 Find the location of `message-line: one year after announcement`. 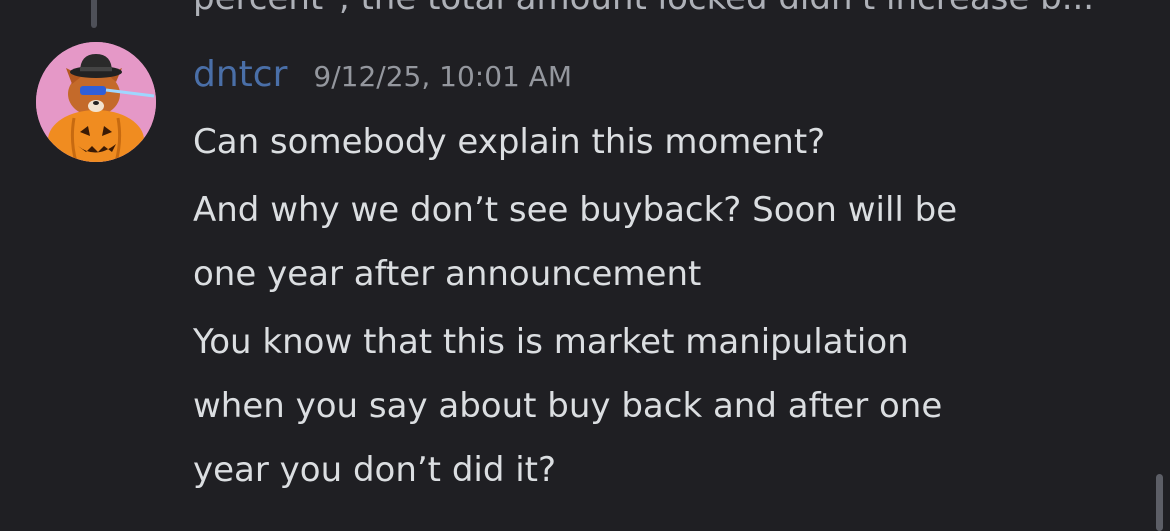

message-line: one year after announcement is located at coordinates (447, 274).